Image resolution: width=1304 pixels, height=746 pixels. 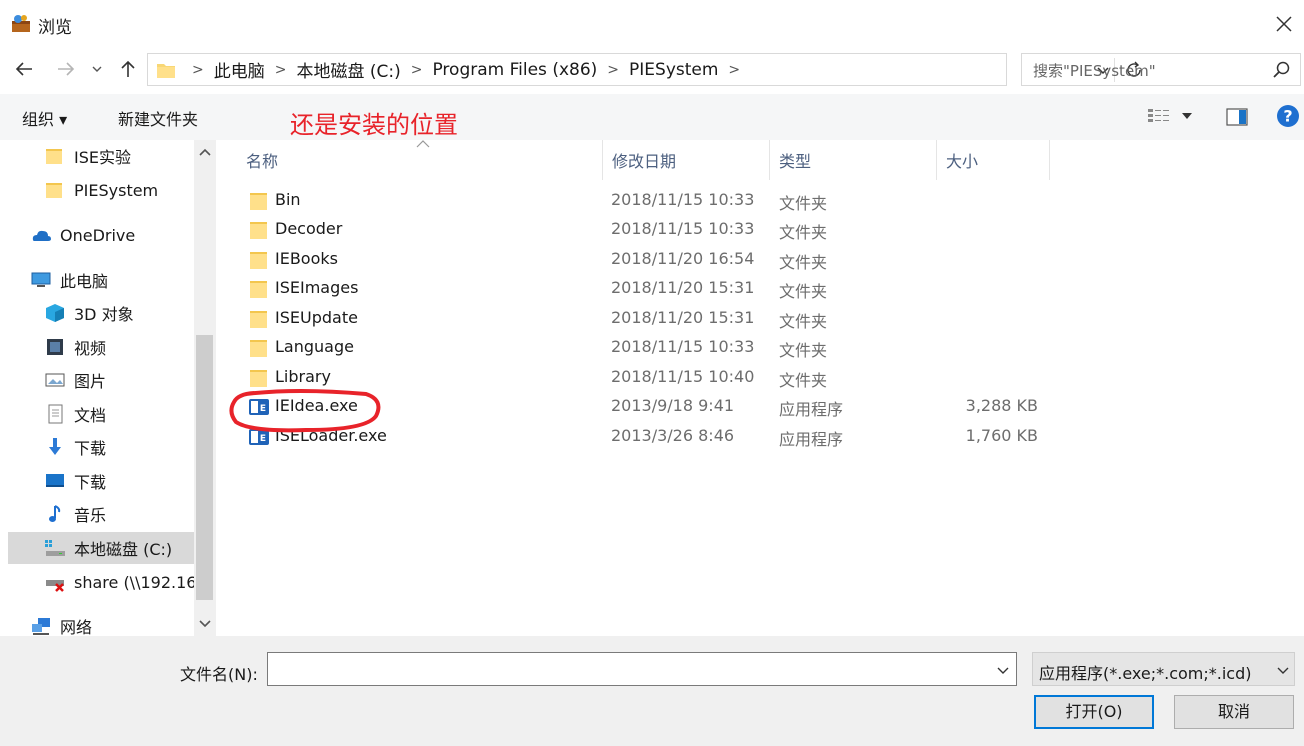 What do you see at coordinates (673, 405) in the screenshot?
I see `file-date: 2013/9/18 9:41` at bounding box center [673, 405].